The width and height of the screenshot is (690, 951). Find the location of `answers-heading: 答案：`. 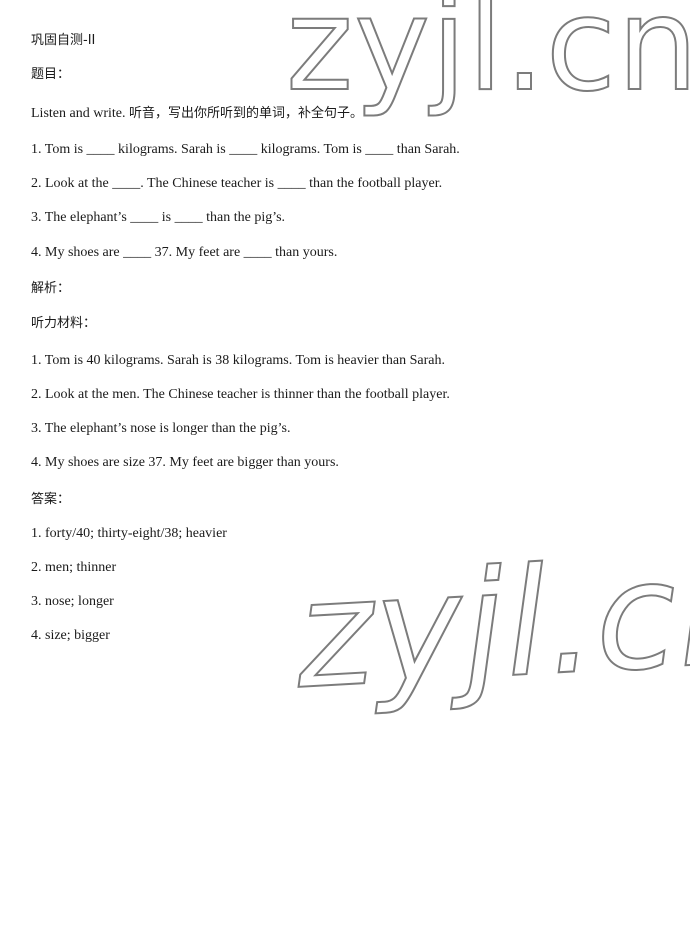

answers-heading: 答案： is located at coordinates (51, 499).